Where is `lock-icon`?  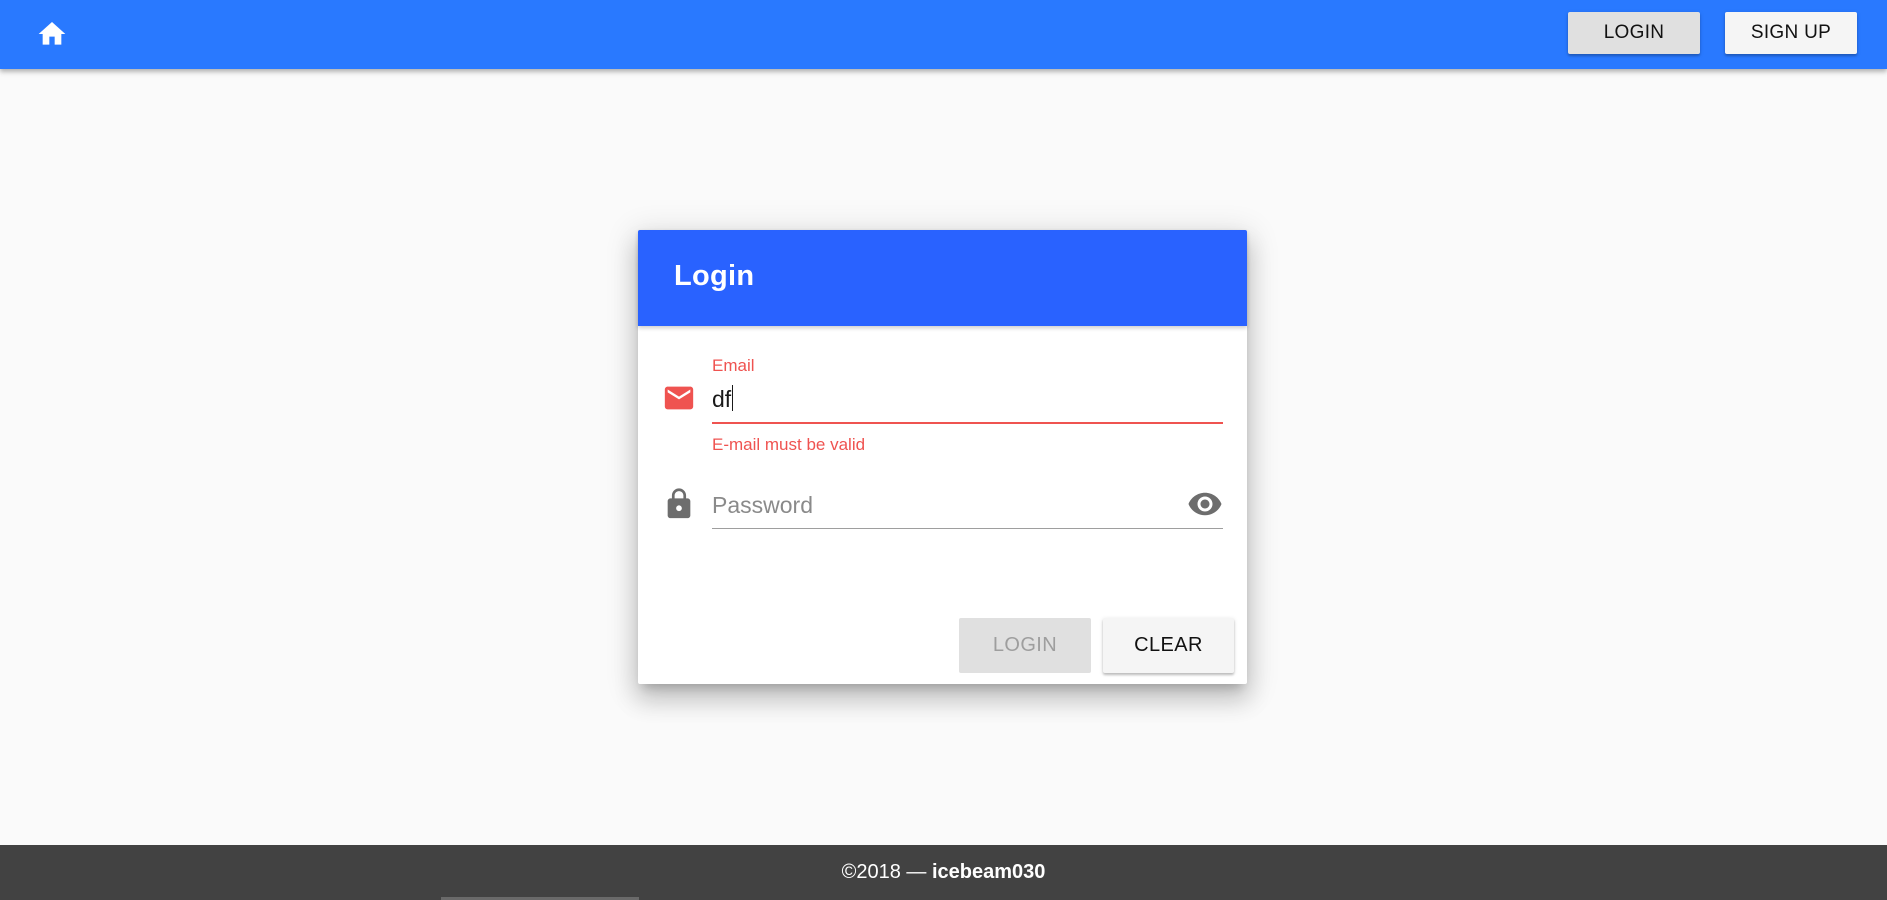
lock-icon is located at coordinates (679, 504).